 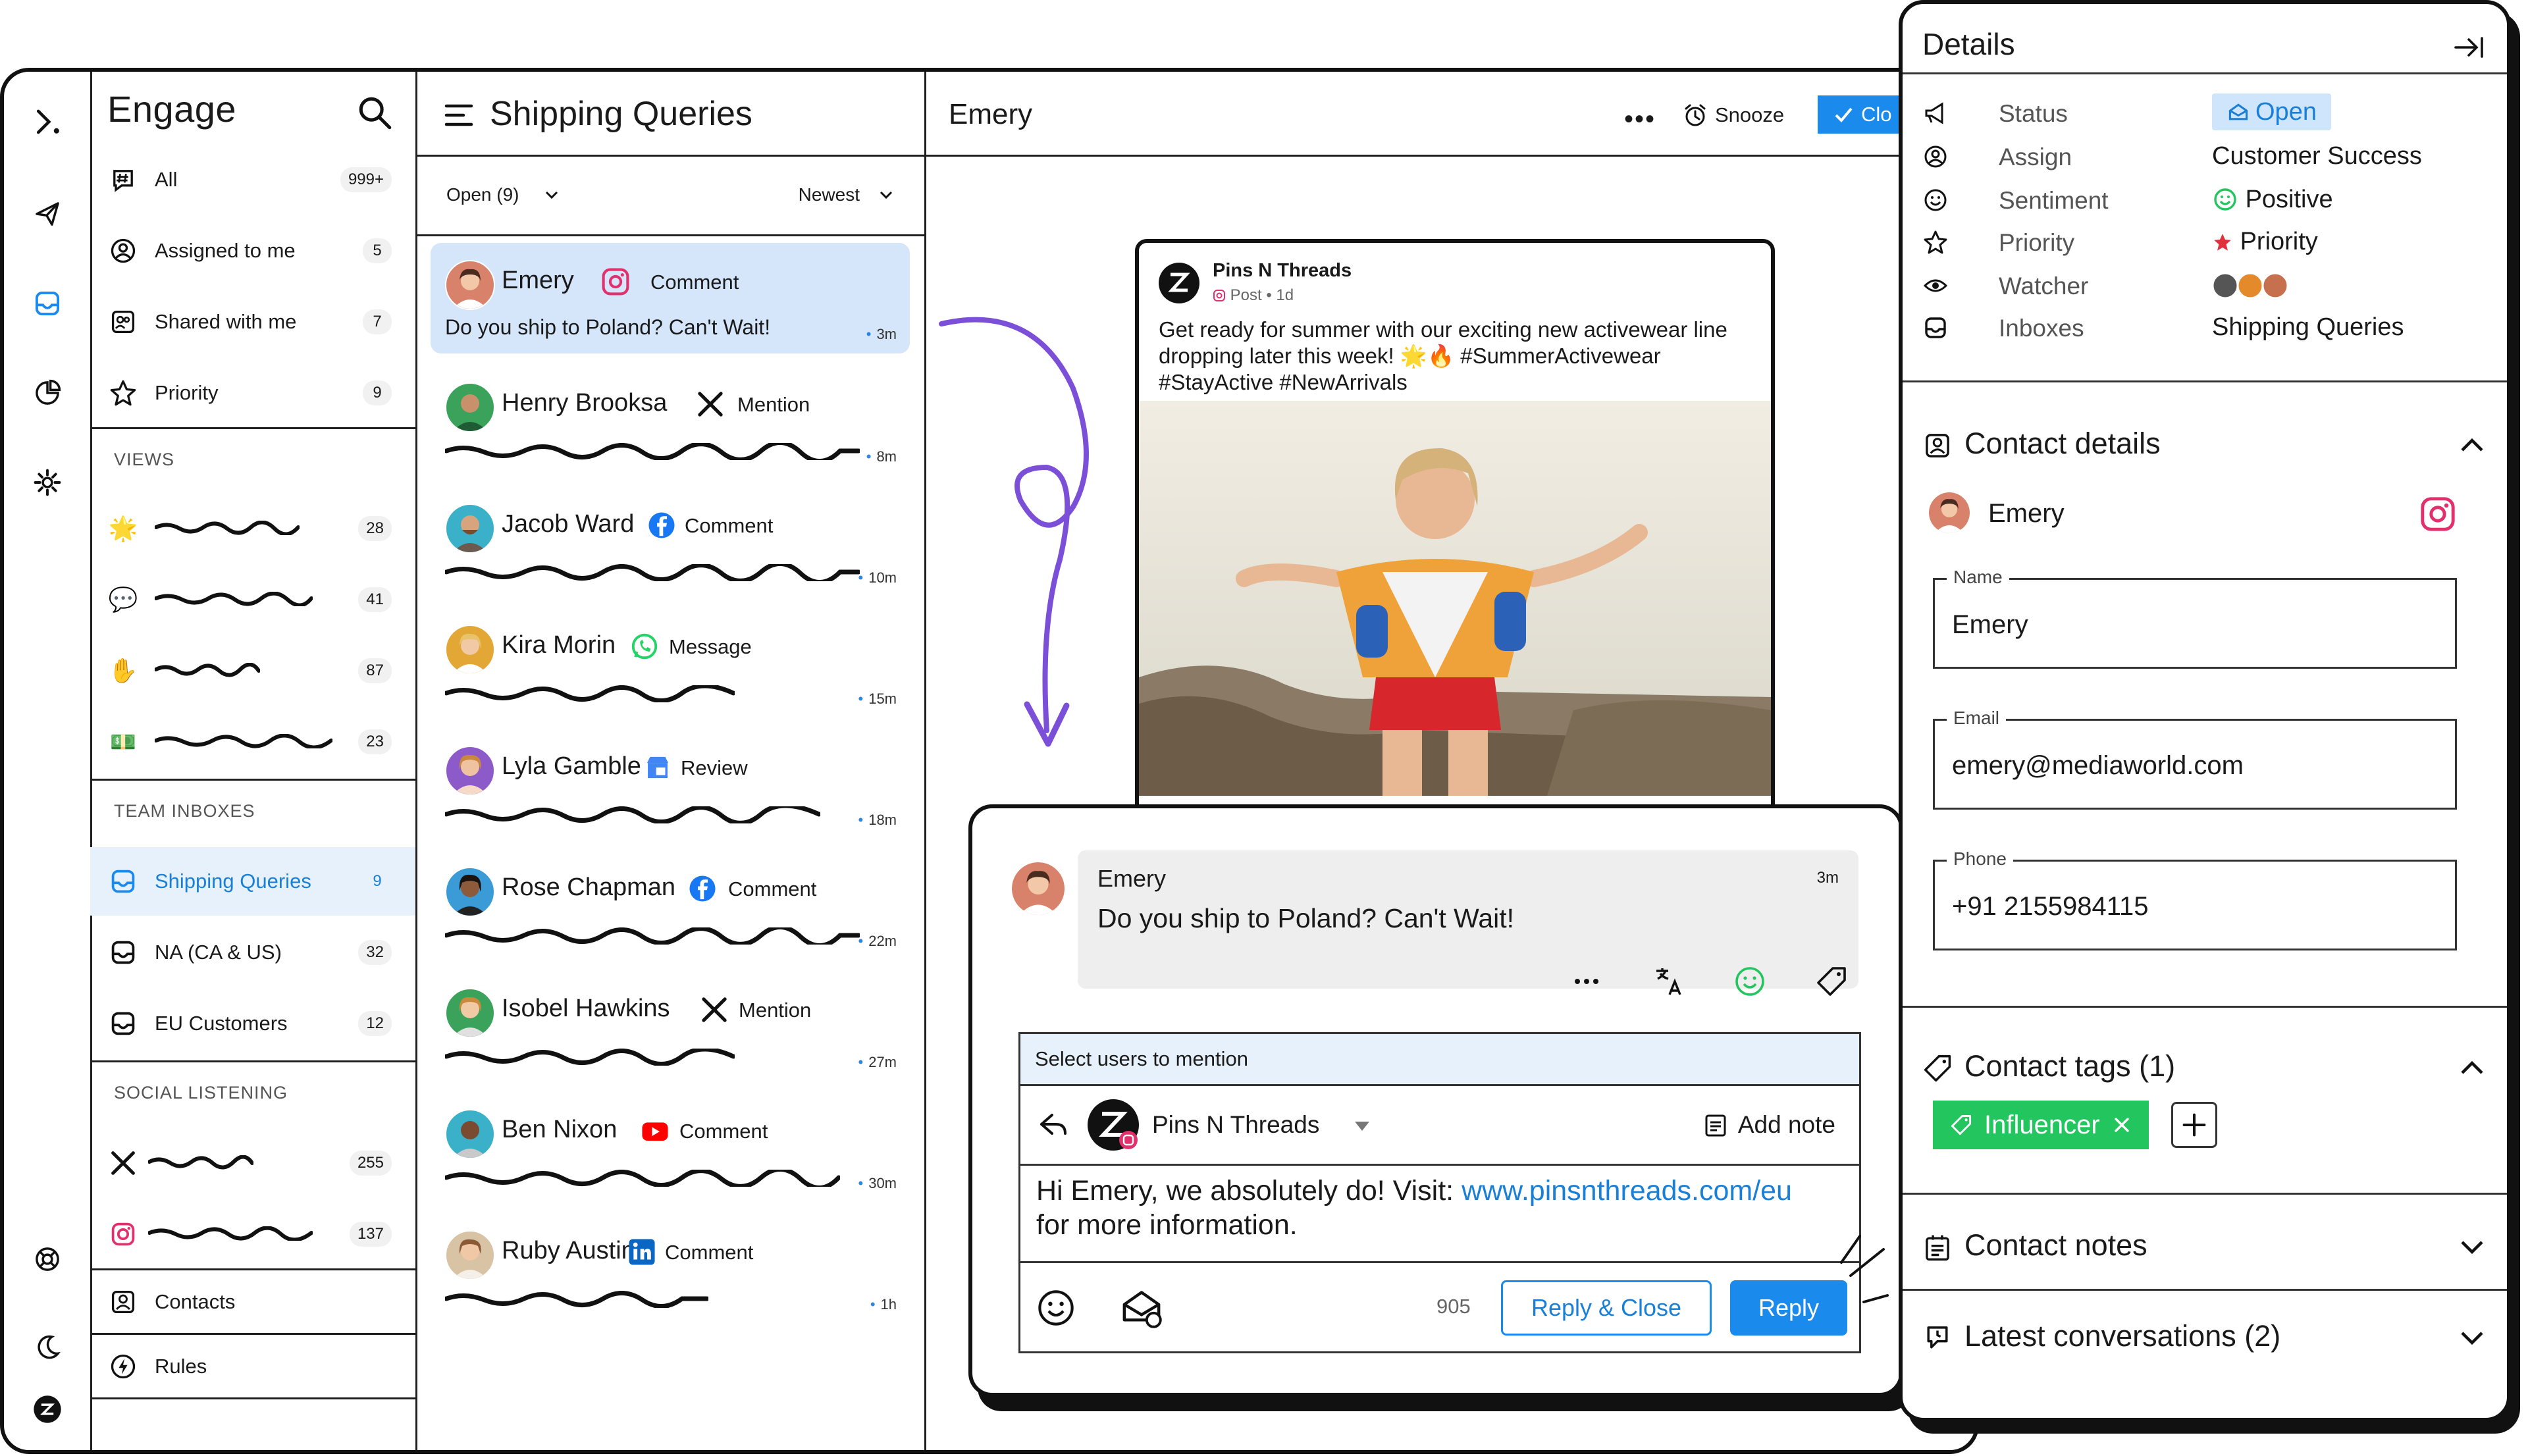 I want to click on nav-item-priority: Priority 9, so click(x=253, y=393).